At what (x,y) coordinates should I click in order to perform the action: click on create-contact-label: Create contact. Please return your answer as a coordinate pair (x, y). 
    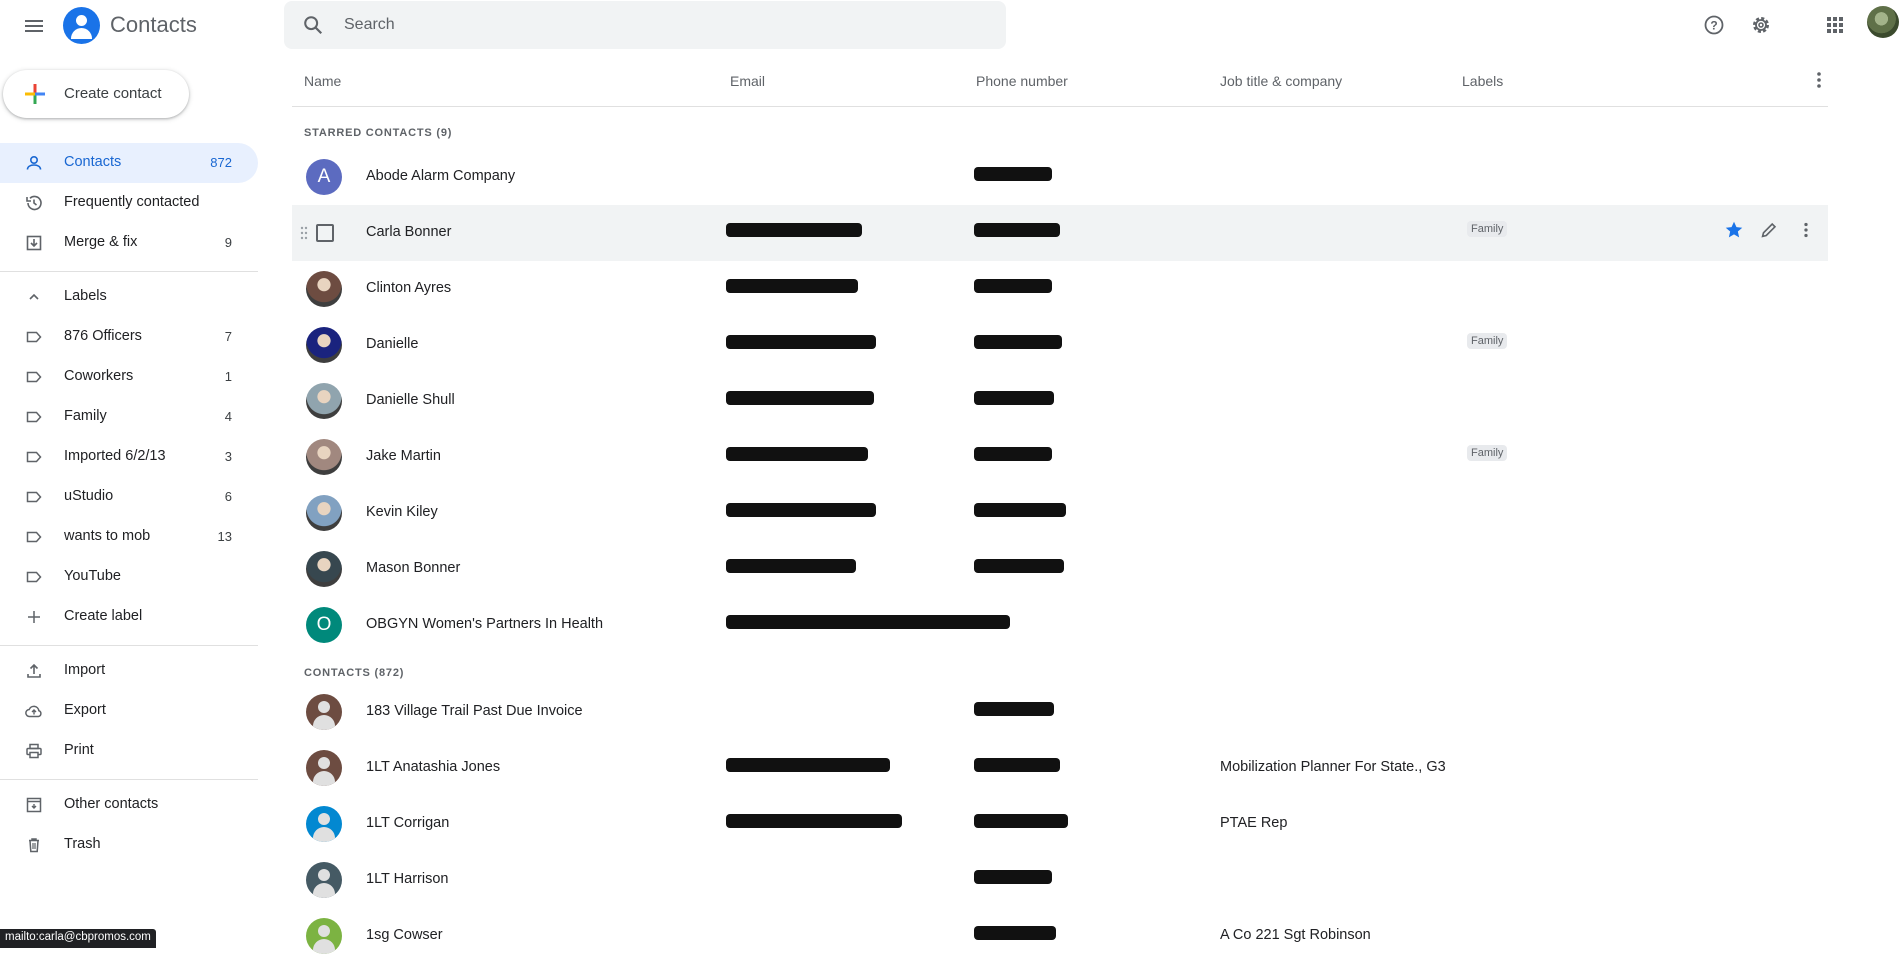
    Looking at the image, I should click on (113, 93).